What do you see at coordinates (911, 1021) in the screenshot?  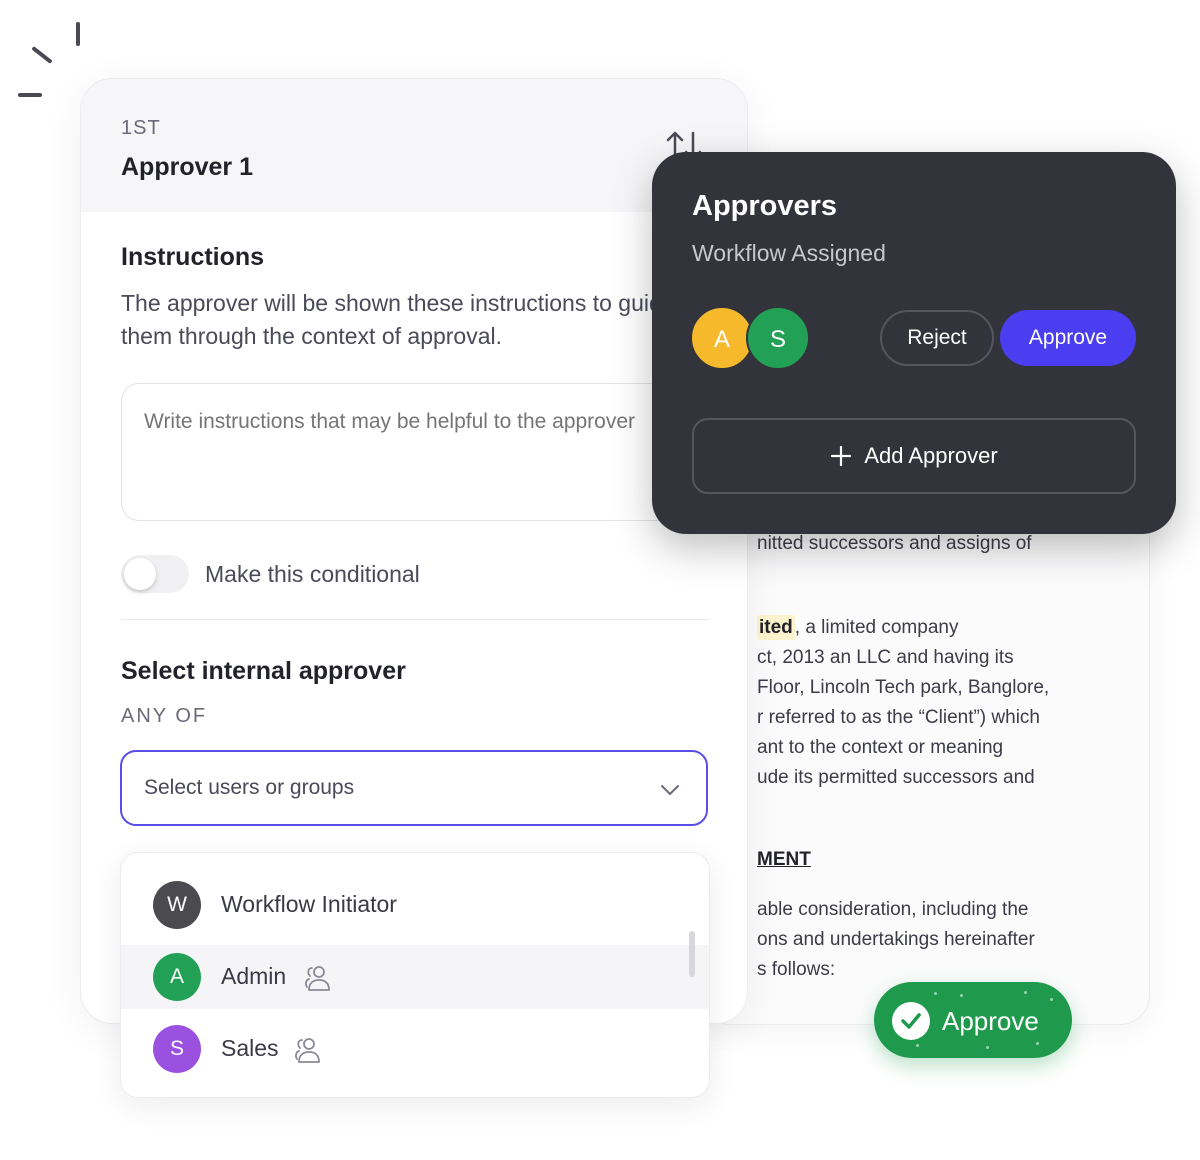 I see `check-circle-icon` at bounding box center [911, 1021].